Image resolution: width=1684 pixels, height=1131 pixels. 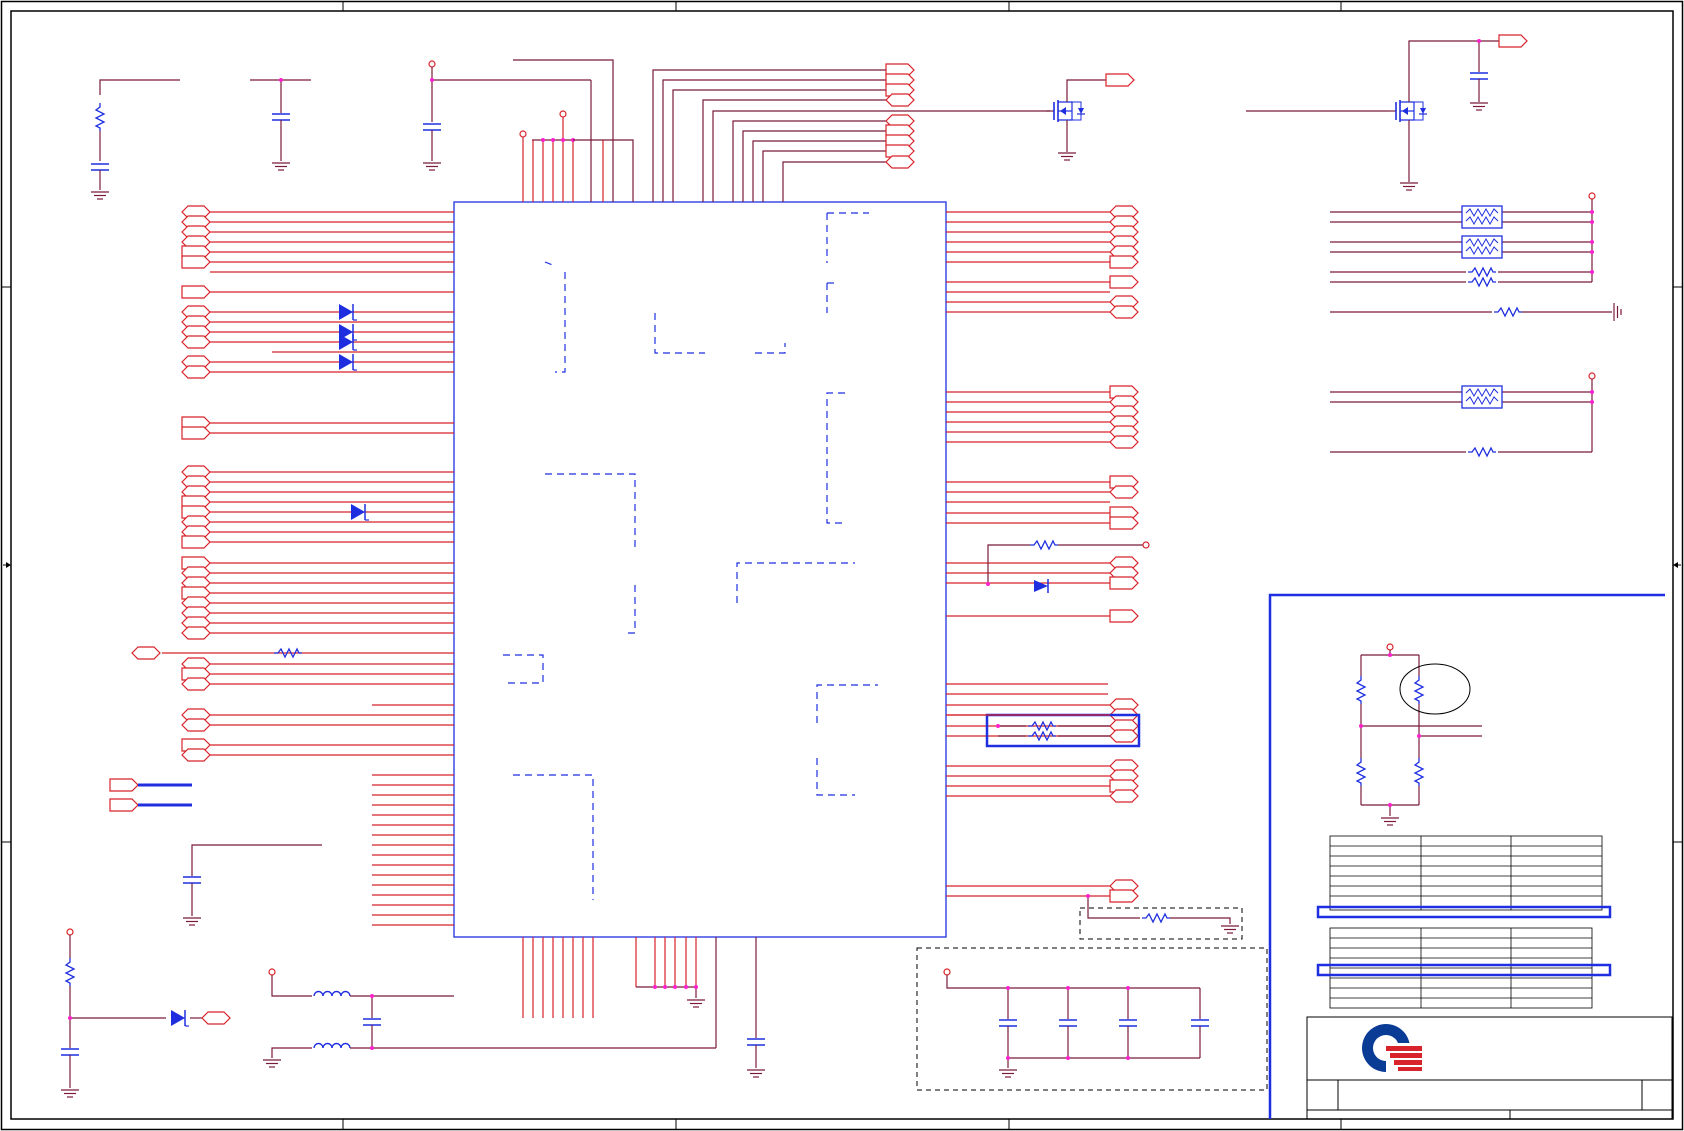 I want to click on dashed-resistor-block, so click(x=1161, y=917).